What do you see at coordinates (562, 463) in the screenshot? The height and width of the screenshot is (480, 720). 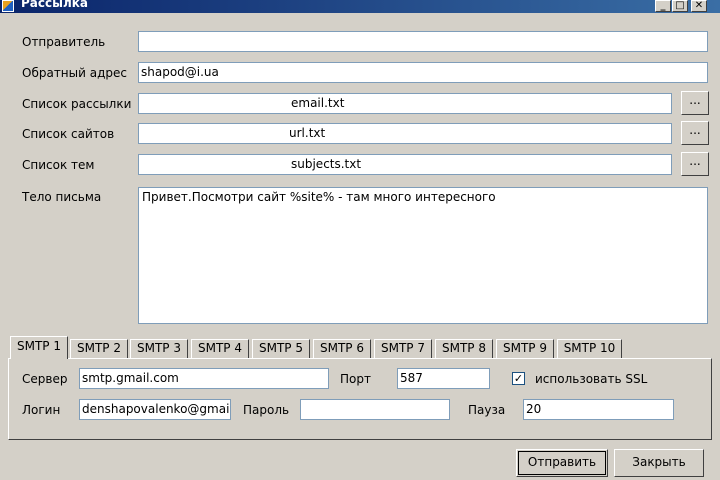 I see `send-button: Отправить` at bounding box center [562, 463].